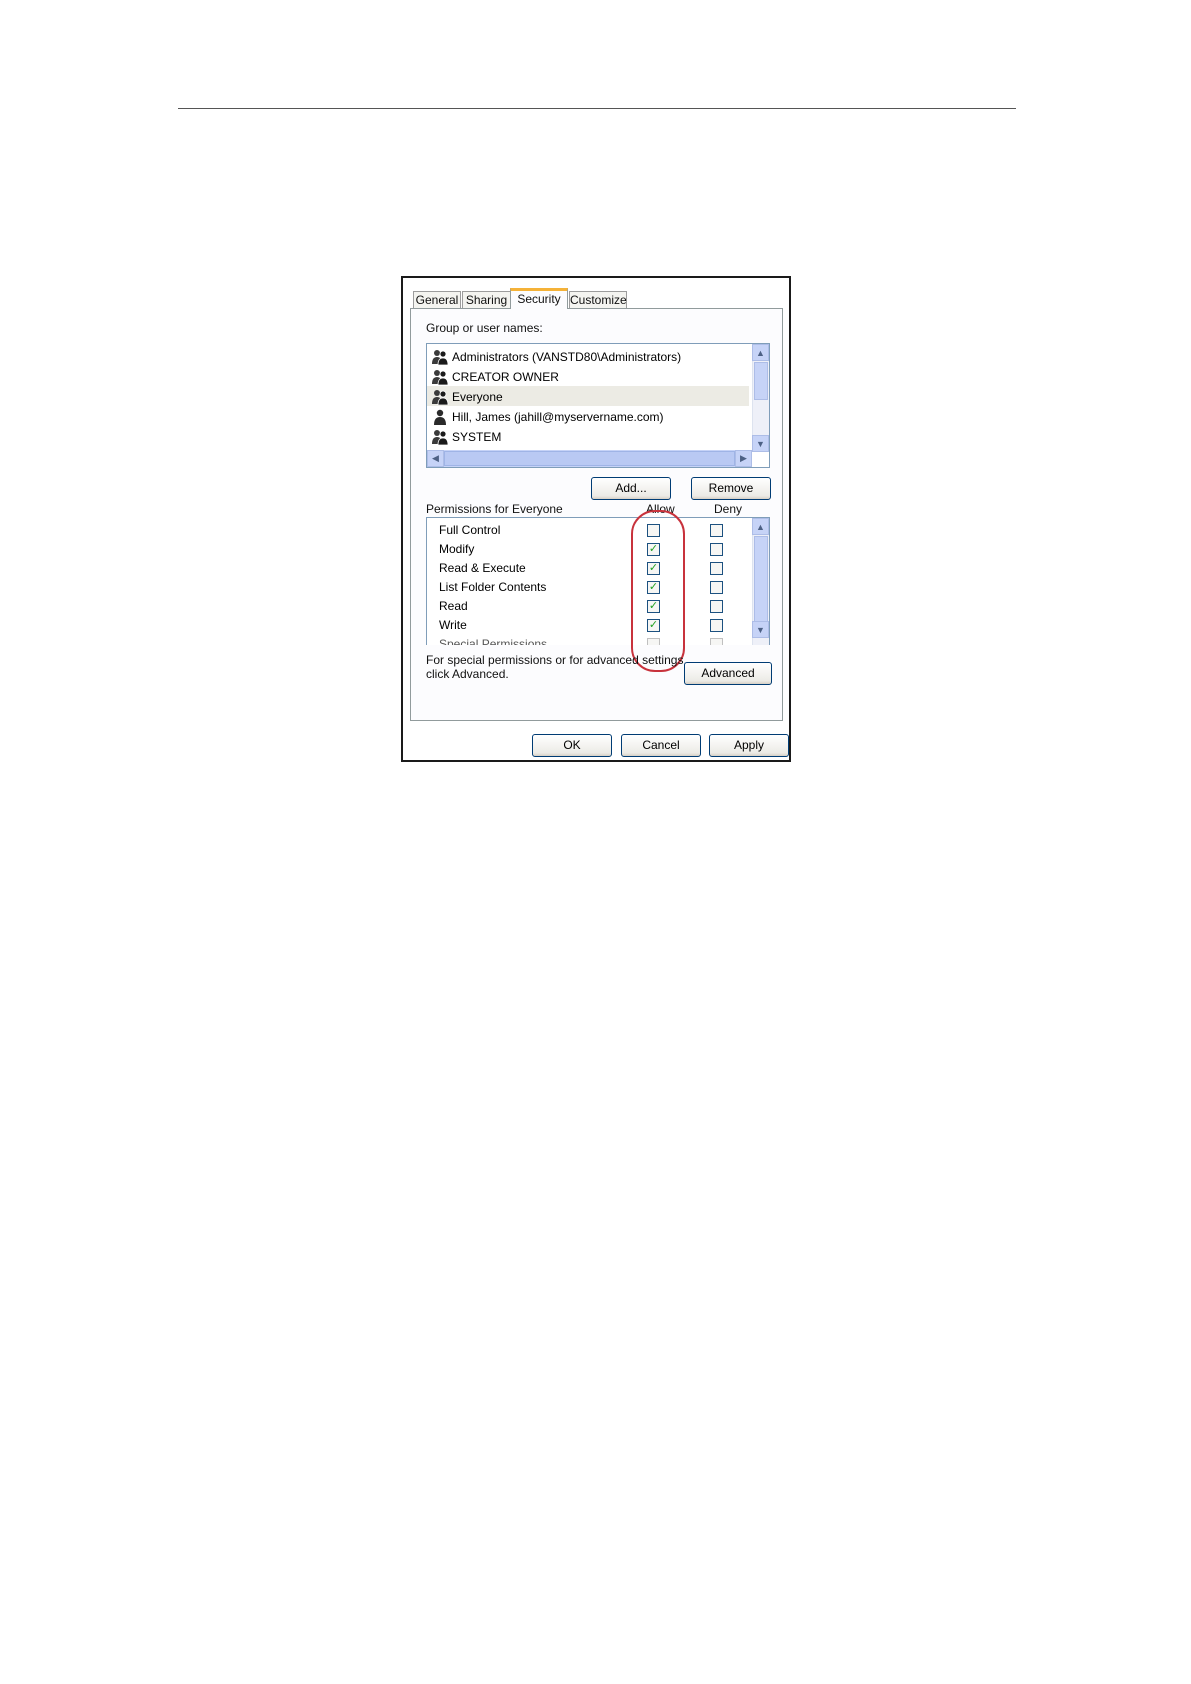 This screenshot has width=1191, height=1684. What do you see at coordinates (493, 587) in the screenshot?
I see `permission-name: List Folder Contents` at bounding box center [493, 587].